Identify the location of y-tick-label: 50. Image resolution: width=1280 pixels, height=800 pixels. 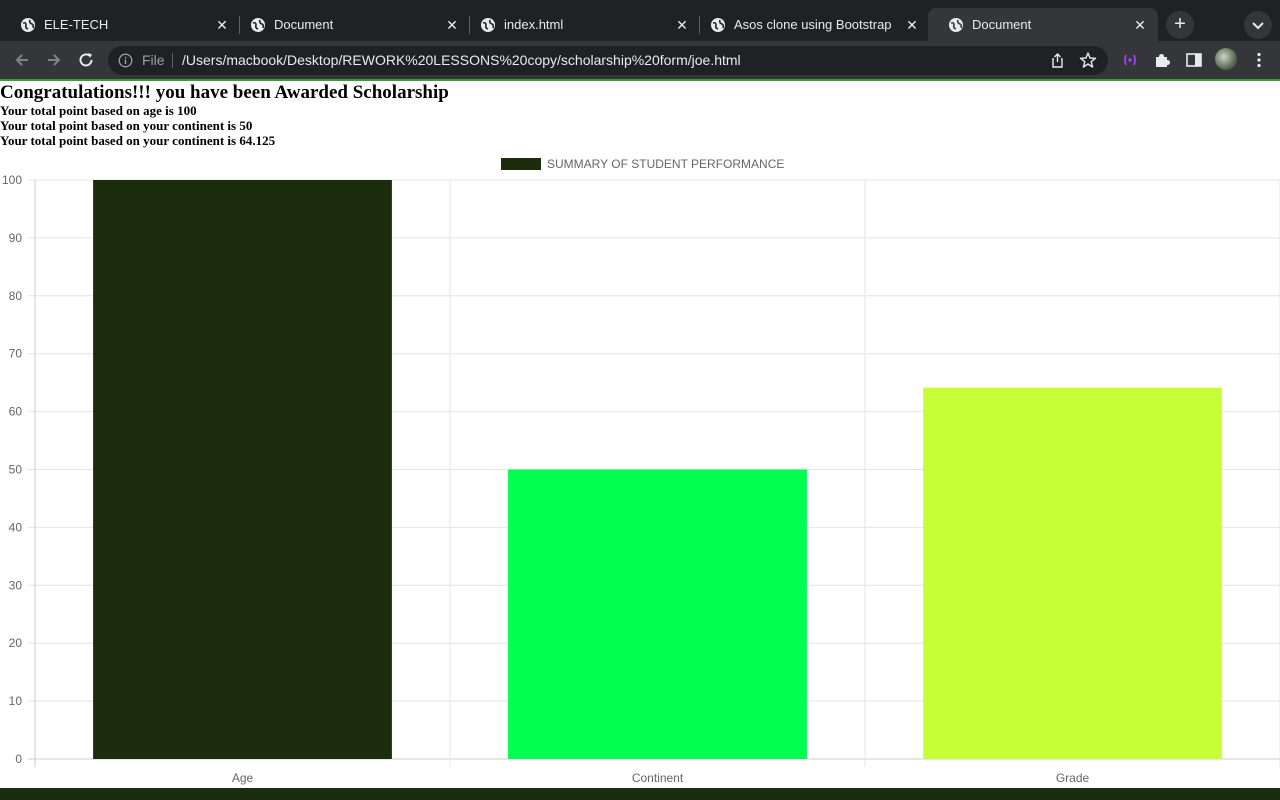
(16, 470).